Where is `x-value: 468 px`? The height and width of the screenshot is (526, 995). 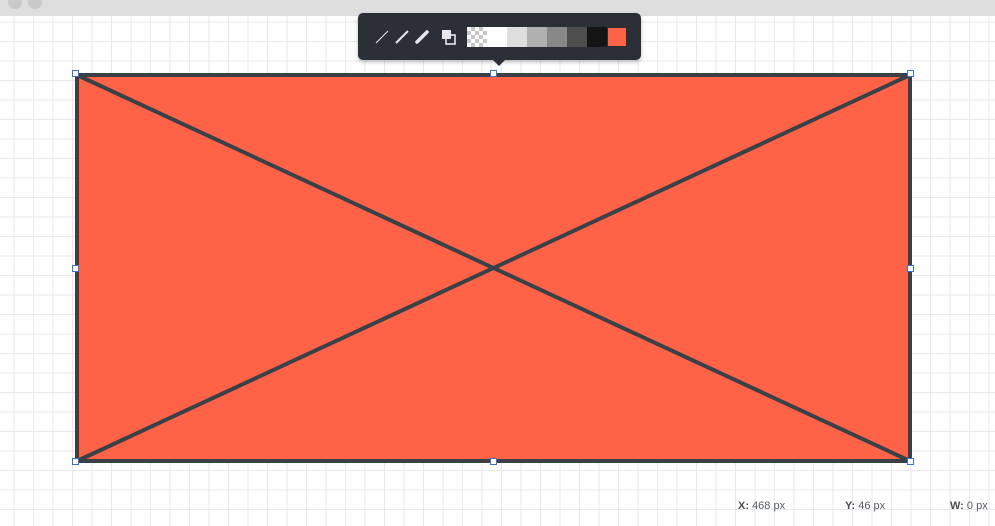
x-value: 468 px is located at coordinates (769, 506).